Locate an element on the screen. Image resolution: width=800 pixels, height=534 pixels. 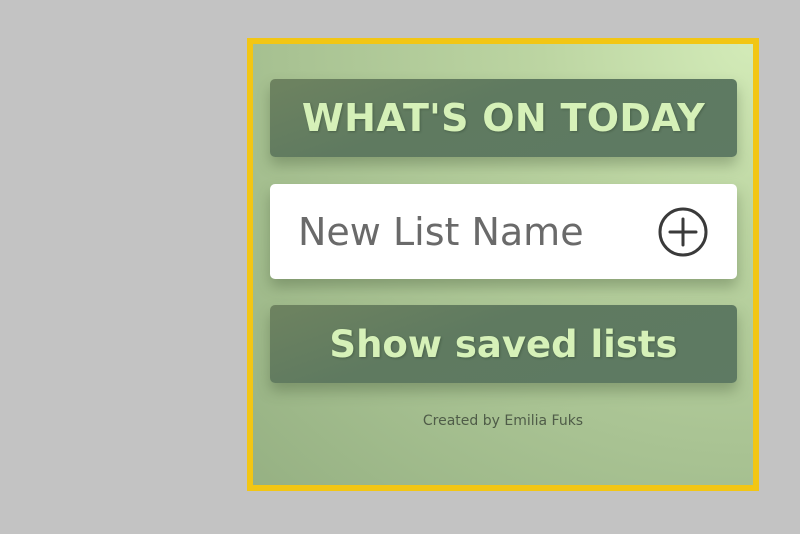
show-saved-lists-button: Show saved lists is located at coordinates (503, 344).